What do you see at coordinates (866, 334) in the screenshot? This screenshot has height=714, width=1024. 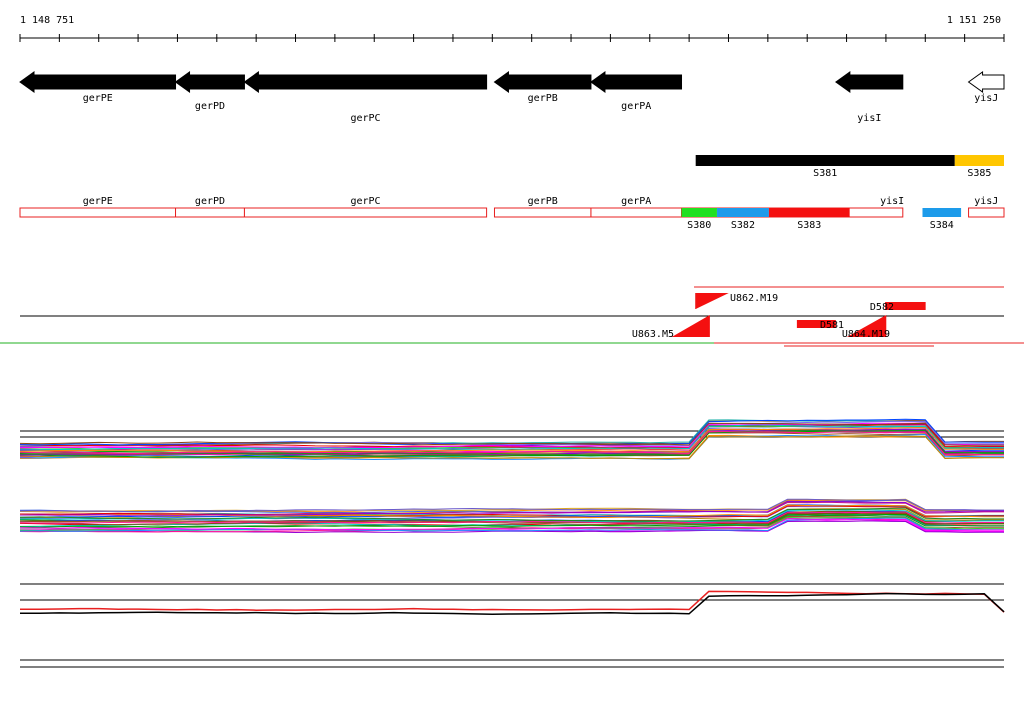 I see `probe-label-U864.M19: U864.M19` at bounding box center [866, 334].